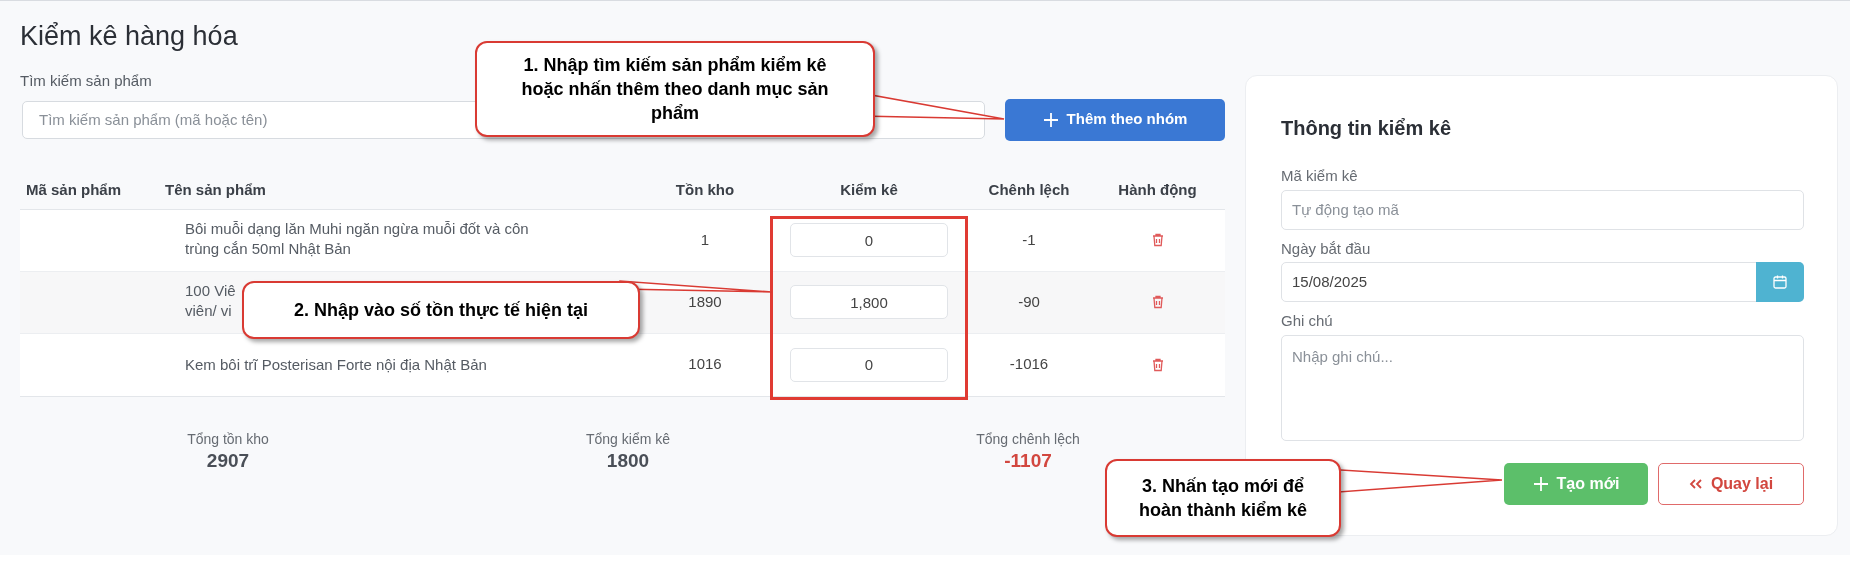 This screenshot has height=580, width=1850. I want to click on product-name: Kem bôi trĩ Posterisan Forte nội địa Nhật Bản, so click(336, 364).